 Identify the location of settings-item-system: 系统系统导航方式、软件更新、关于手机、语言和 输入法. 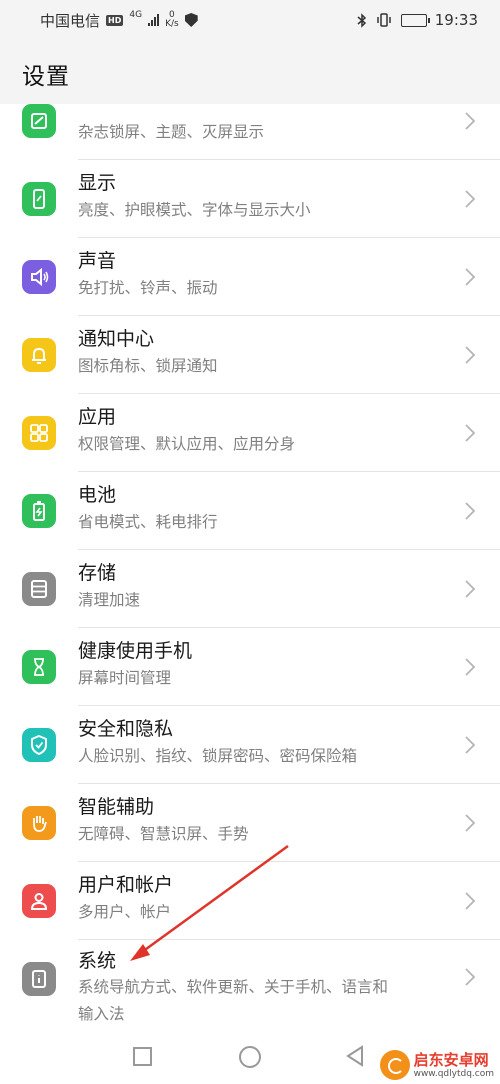
(250, 985).